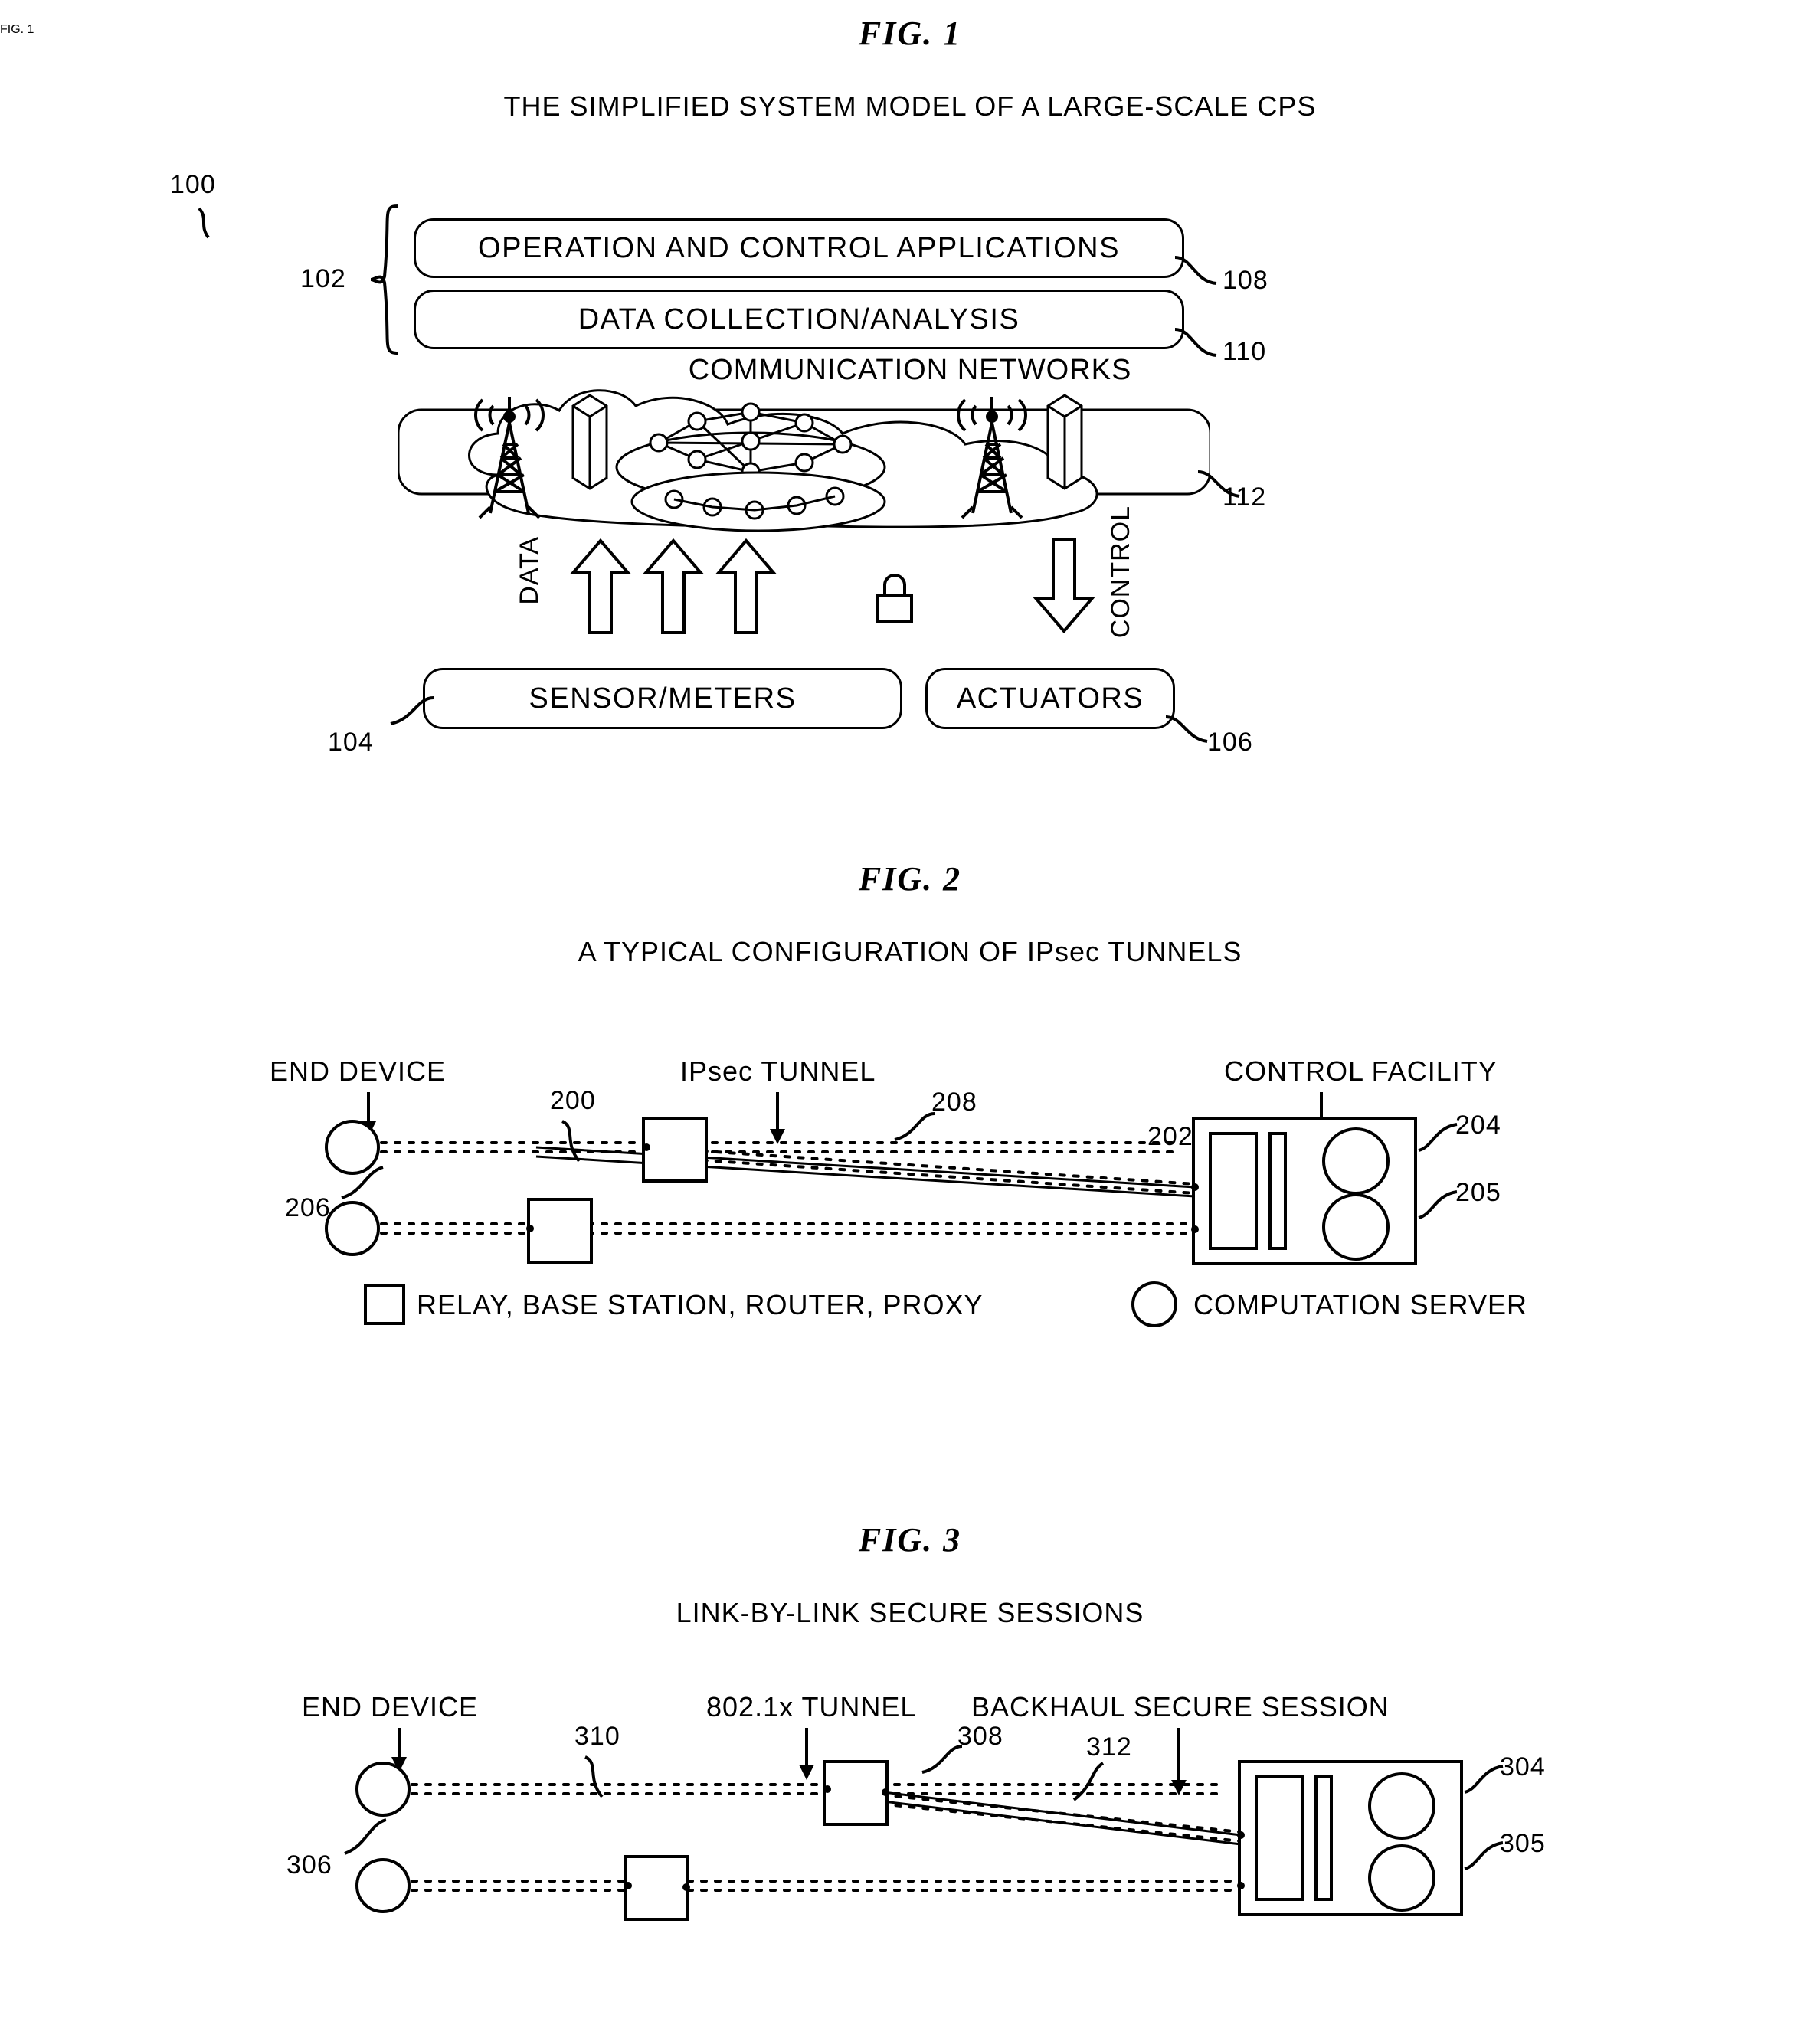 The height and width of the screenshot is (2035, 1820). What do you see at coordinates (362, 1183) in the screenshot?
I see `fig2-ref-206-leader` at bounding box center [362, 1183].